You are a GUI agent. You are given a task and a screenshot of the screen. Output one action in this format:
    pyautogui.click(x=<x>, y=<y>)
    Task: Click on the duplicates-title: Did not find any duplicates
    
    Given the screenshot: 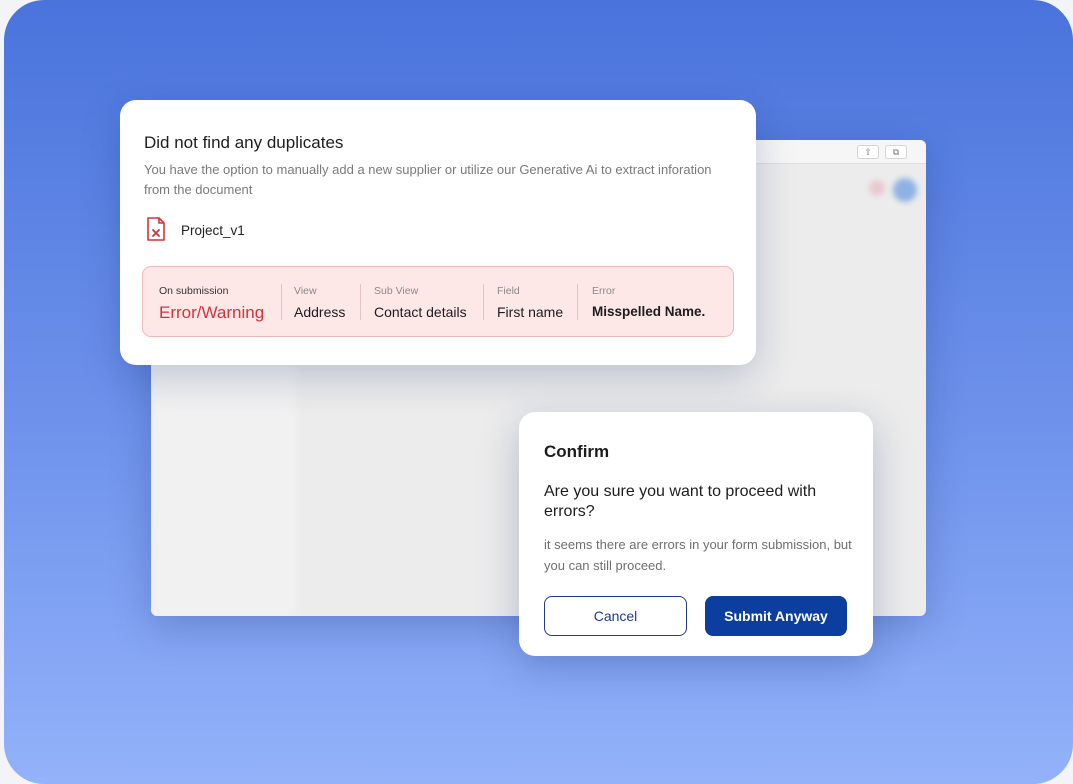 What is the action you would take?
    pyautogui.click(x=244, y=142)
    